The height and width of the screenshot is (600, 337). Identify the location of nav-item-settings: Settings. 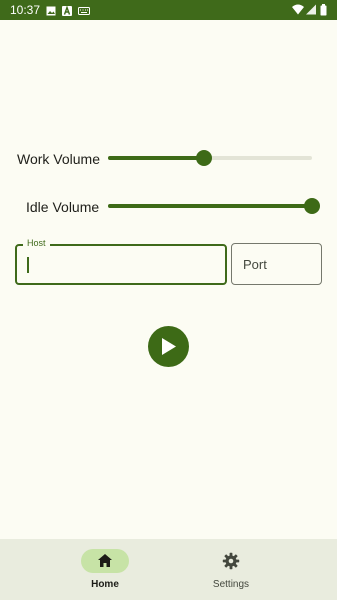
(231, 569).